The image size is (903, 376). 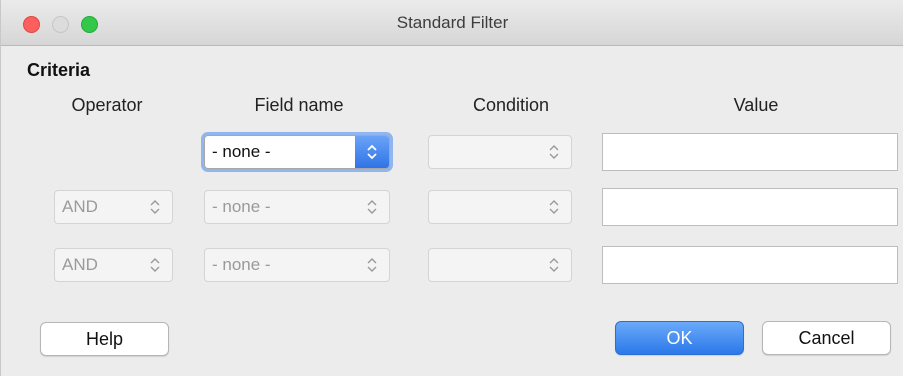 What do you see at coordinates (241, 264) in the screenshot?
I see `field-name-select-3-value: - none -` at bounding box center [241, 264].